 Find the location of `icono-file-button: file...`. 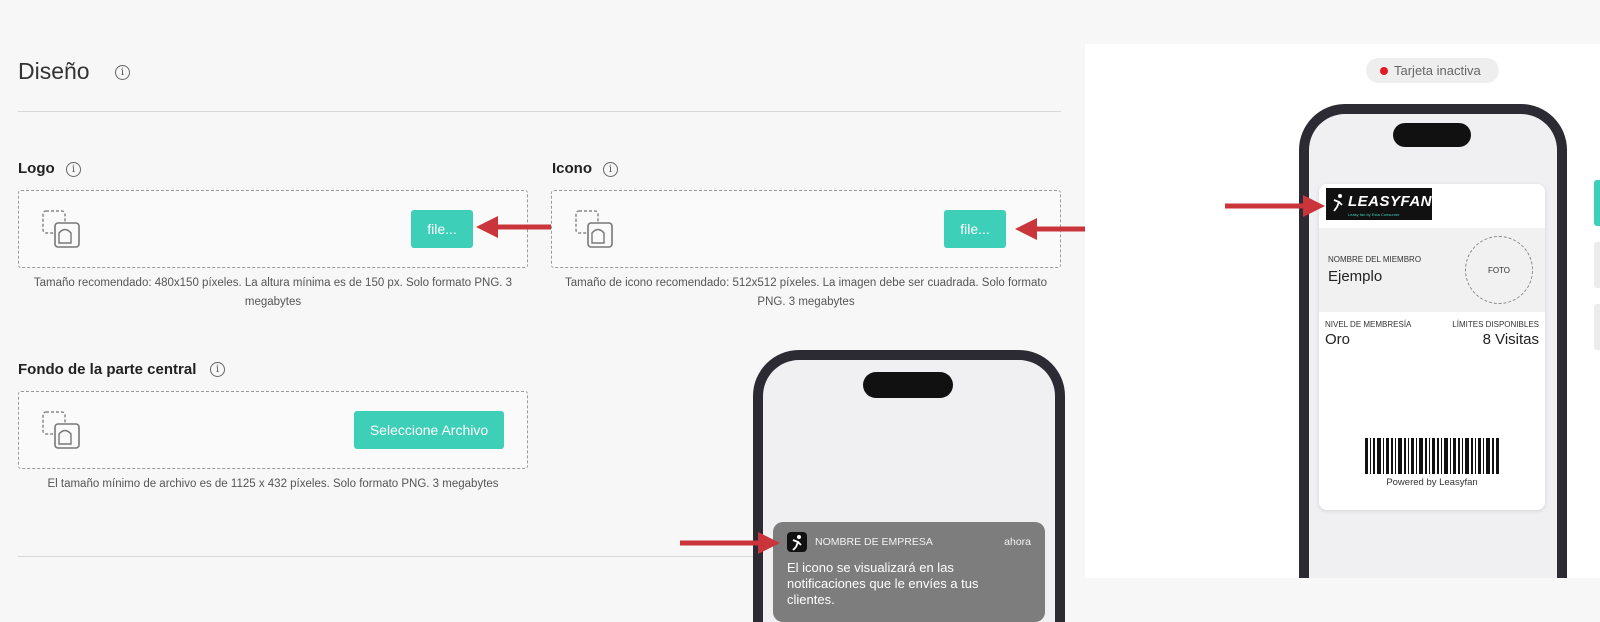

icono-file-button: file... is located at coordinates (975, 229).